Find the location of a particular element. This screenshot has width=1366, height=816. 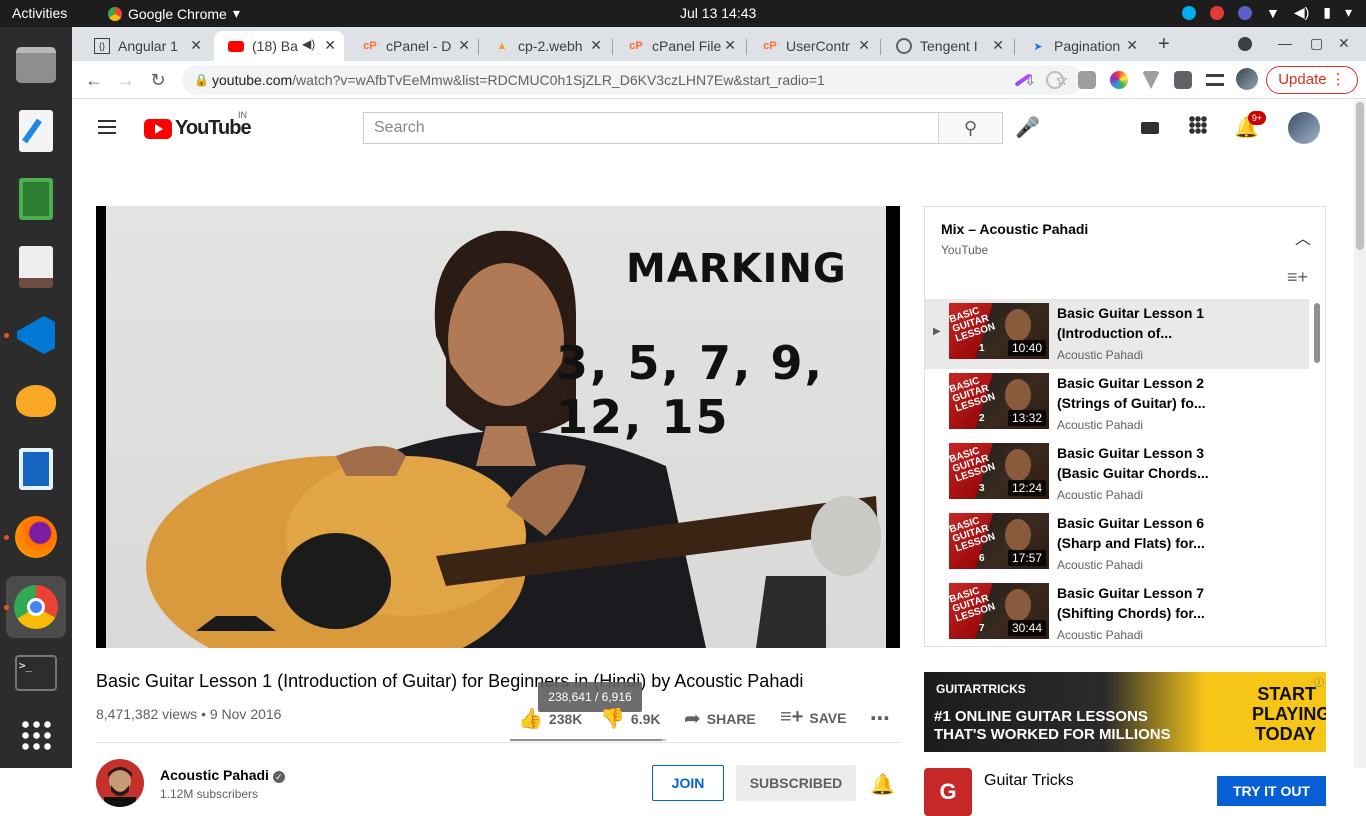

firefox-icon is located at coordinates (36, 537).